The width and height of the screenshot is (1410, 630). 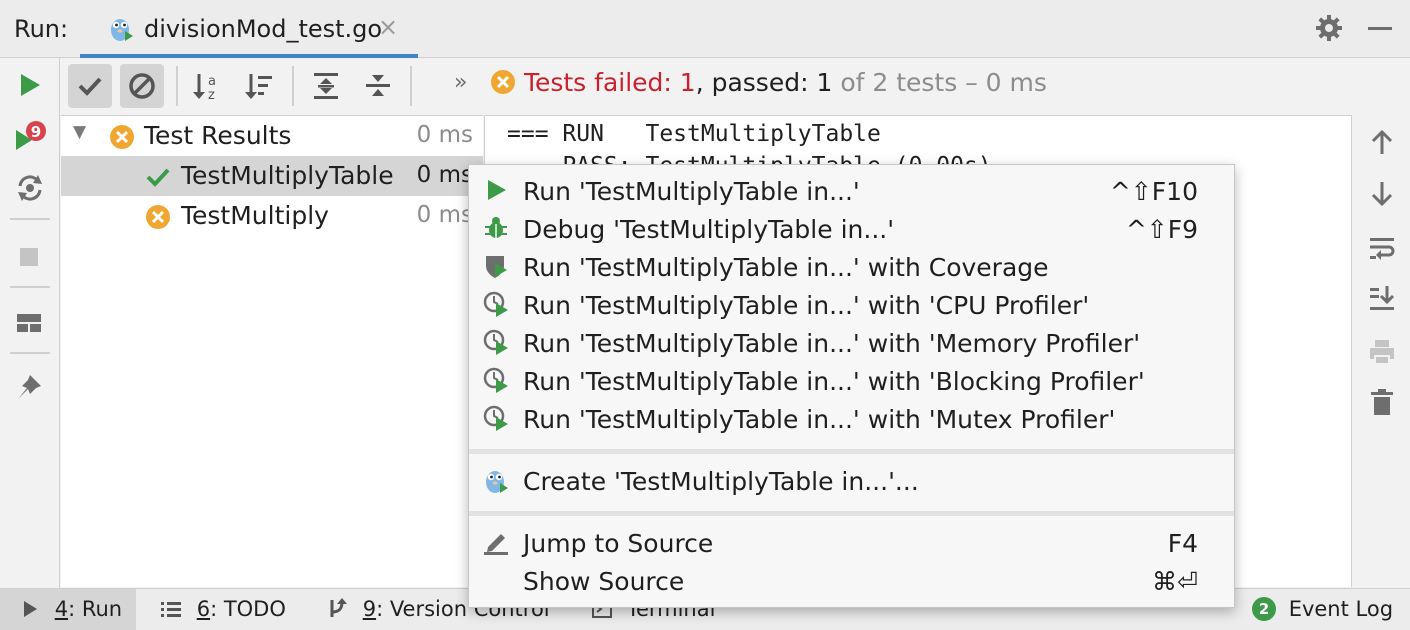 What do you see at coordinates (260, 86) in the screenshot?
I see `sort-by-duration-icon` at bounding box center [260, 86].